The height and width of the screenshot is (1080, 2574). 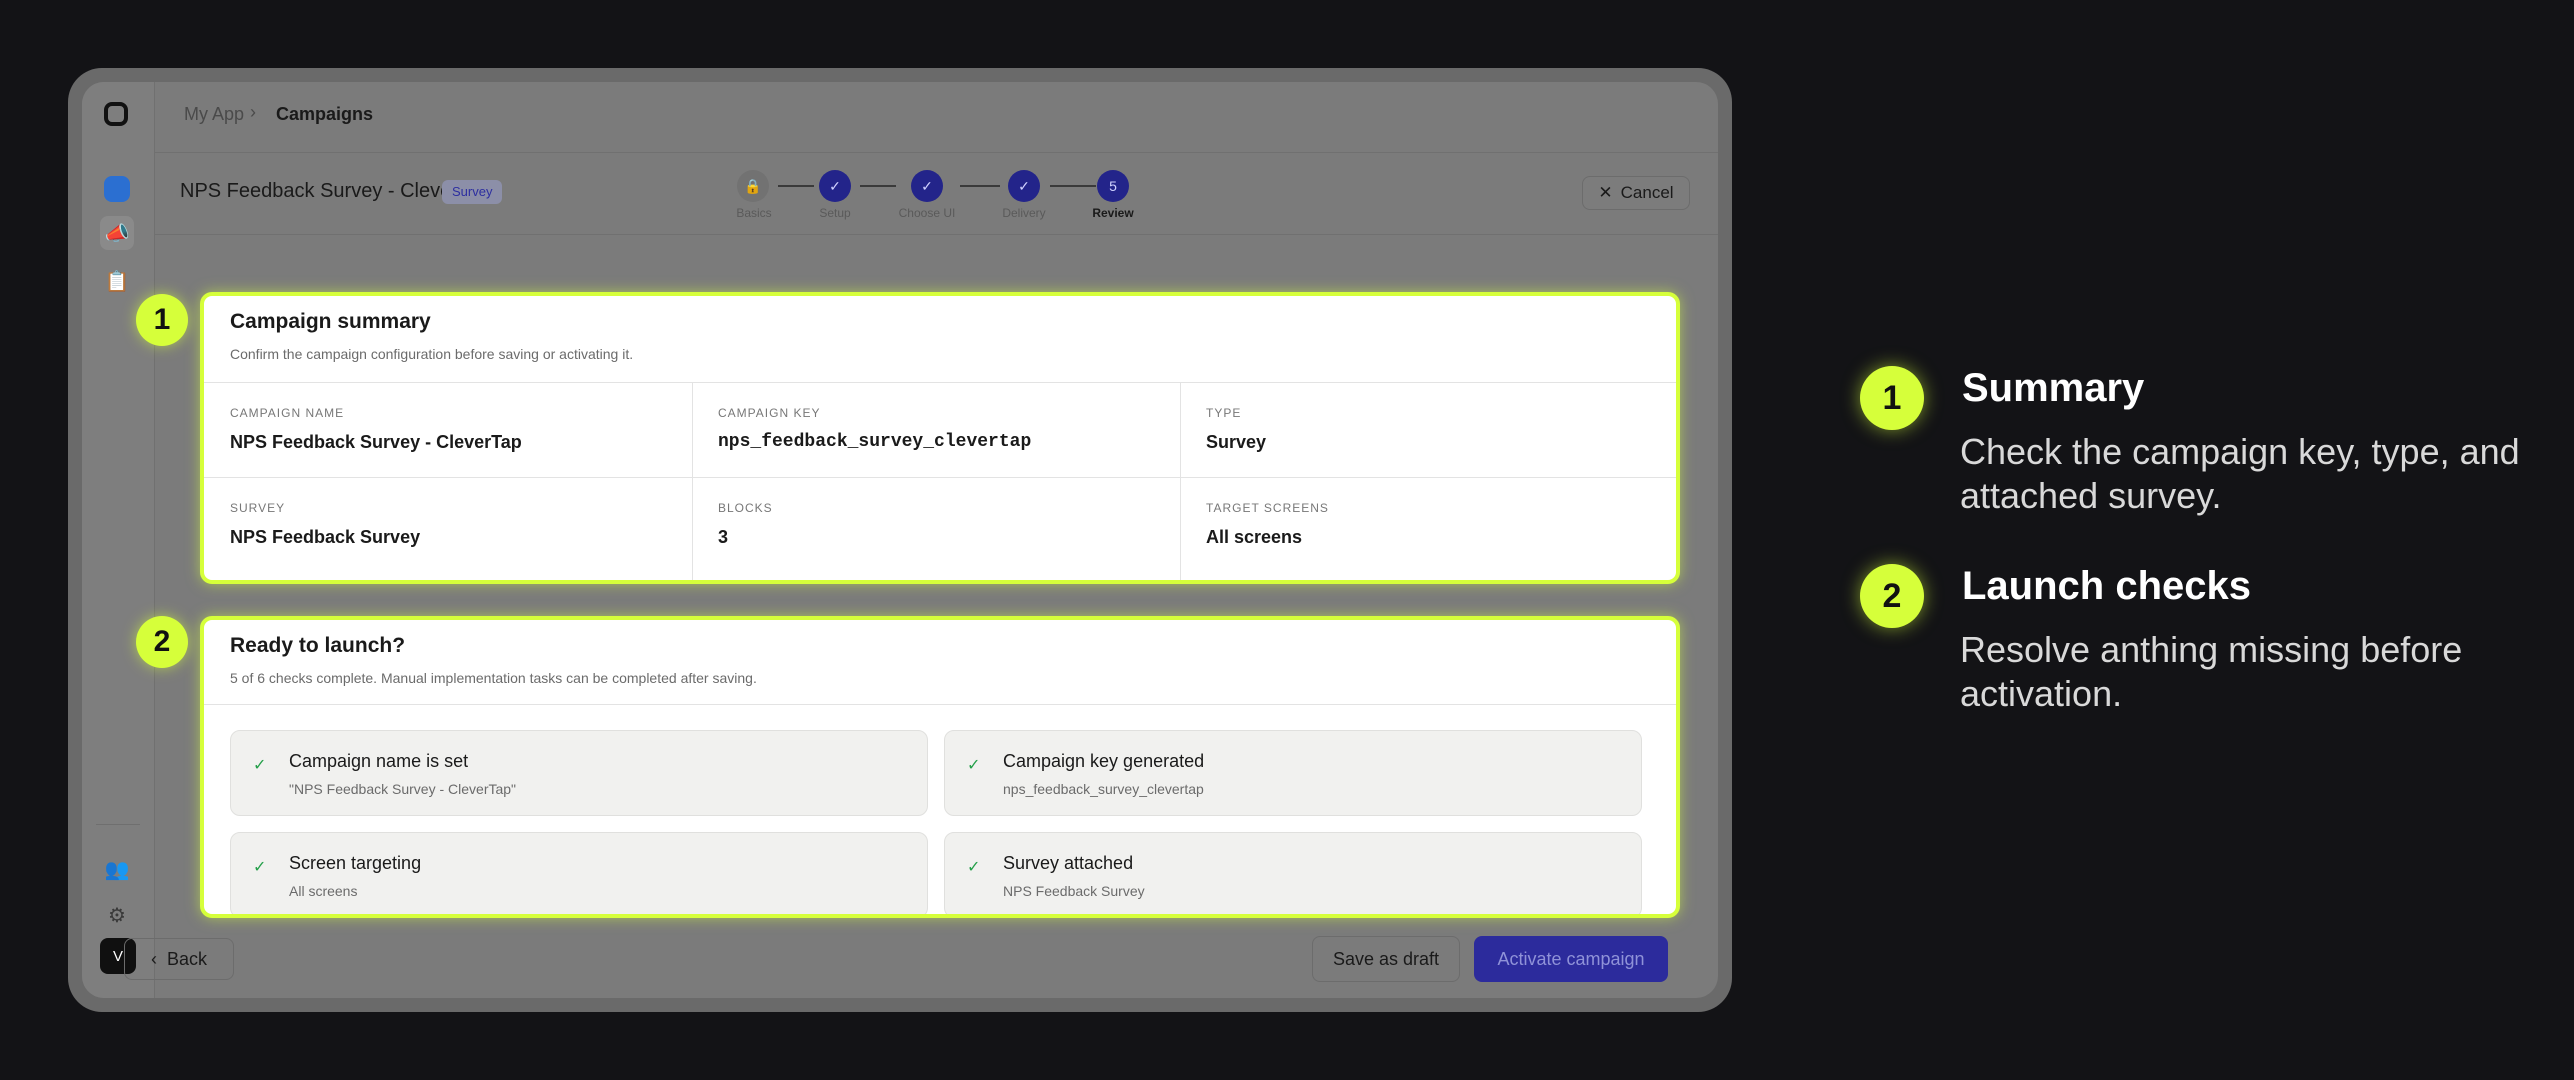 What do you see at coordinates (118, 824) in the screenshot?
I see `rail-divider` at bounding box center [118, 824].